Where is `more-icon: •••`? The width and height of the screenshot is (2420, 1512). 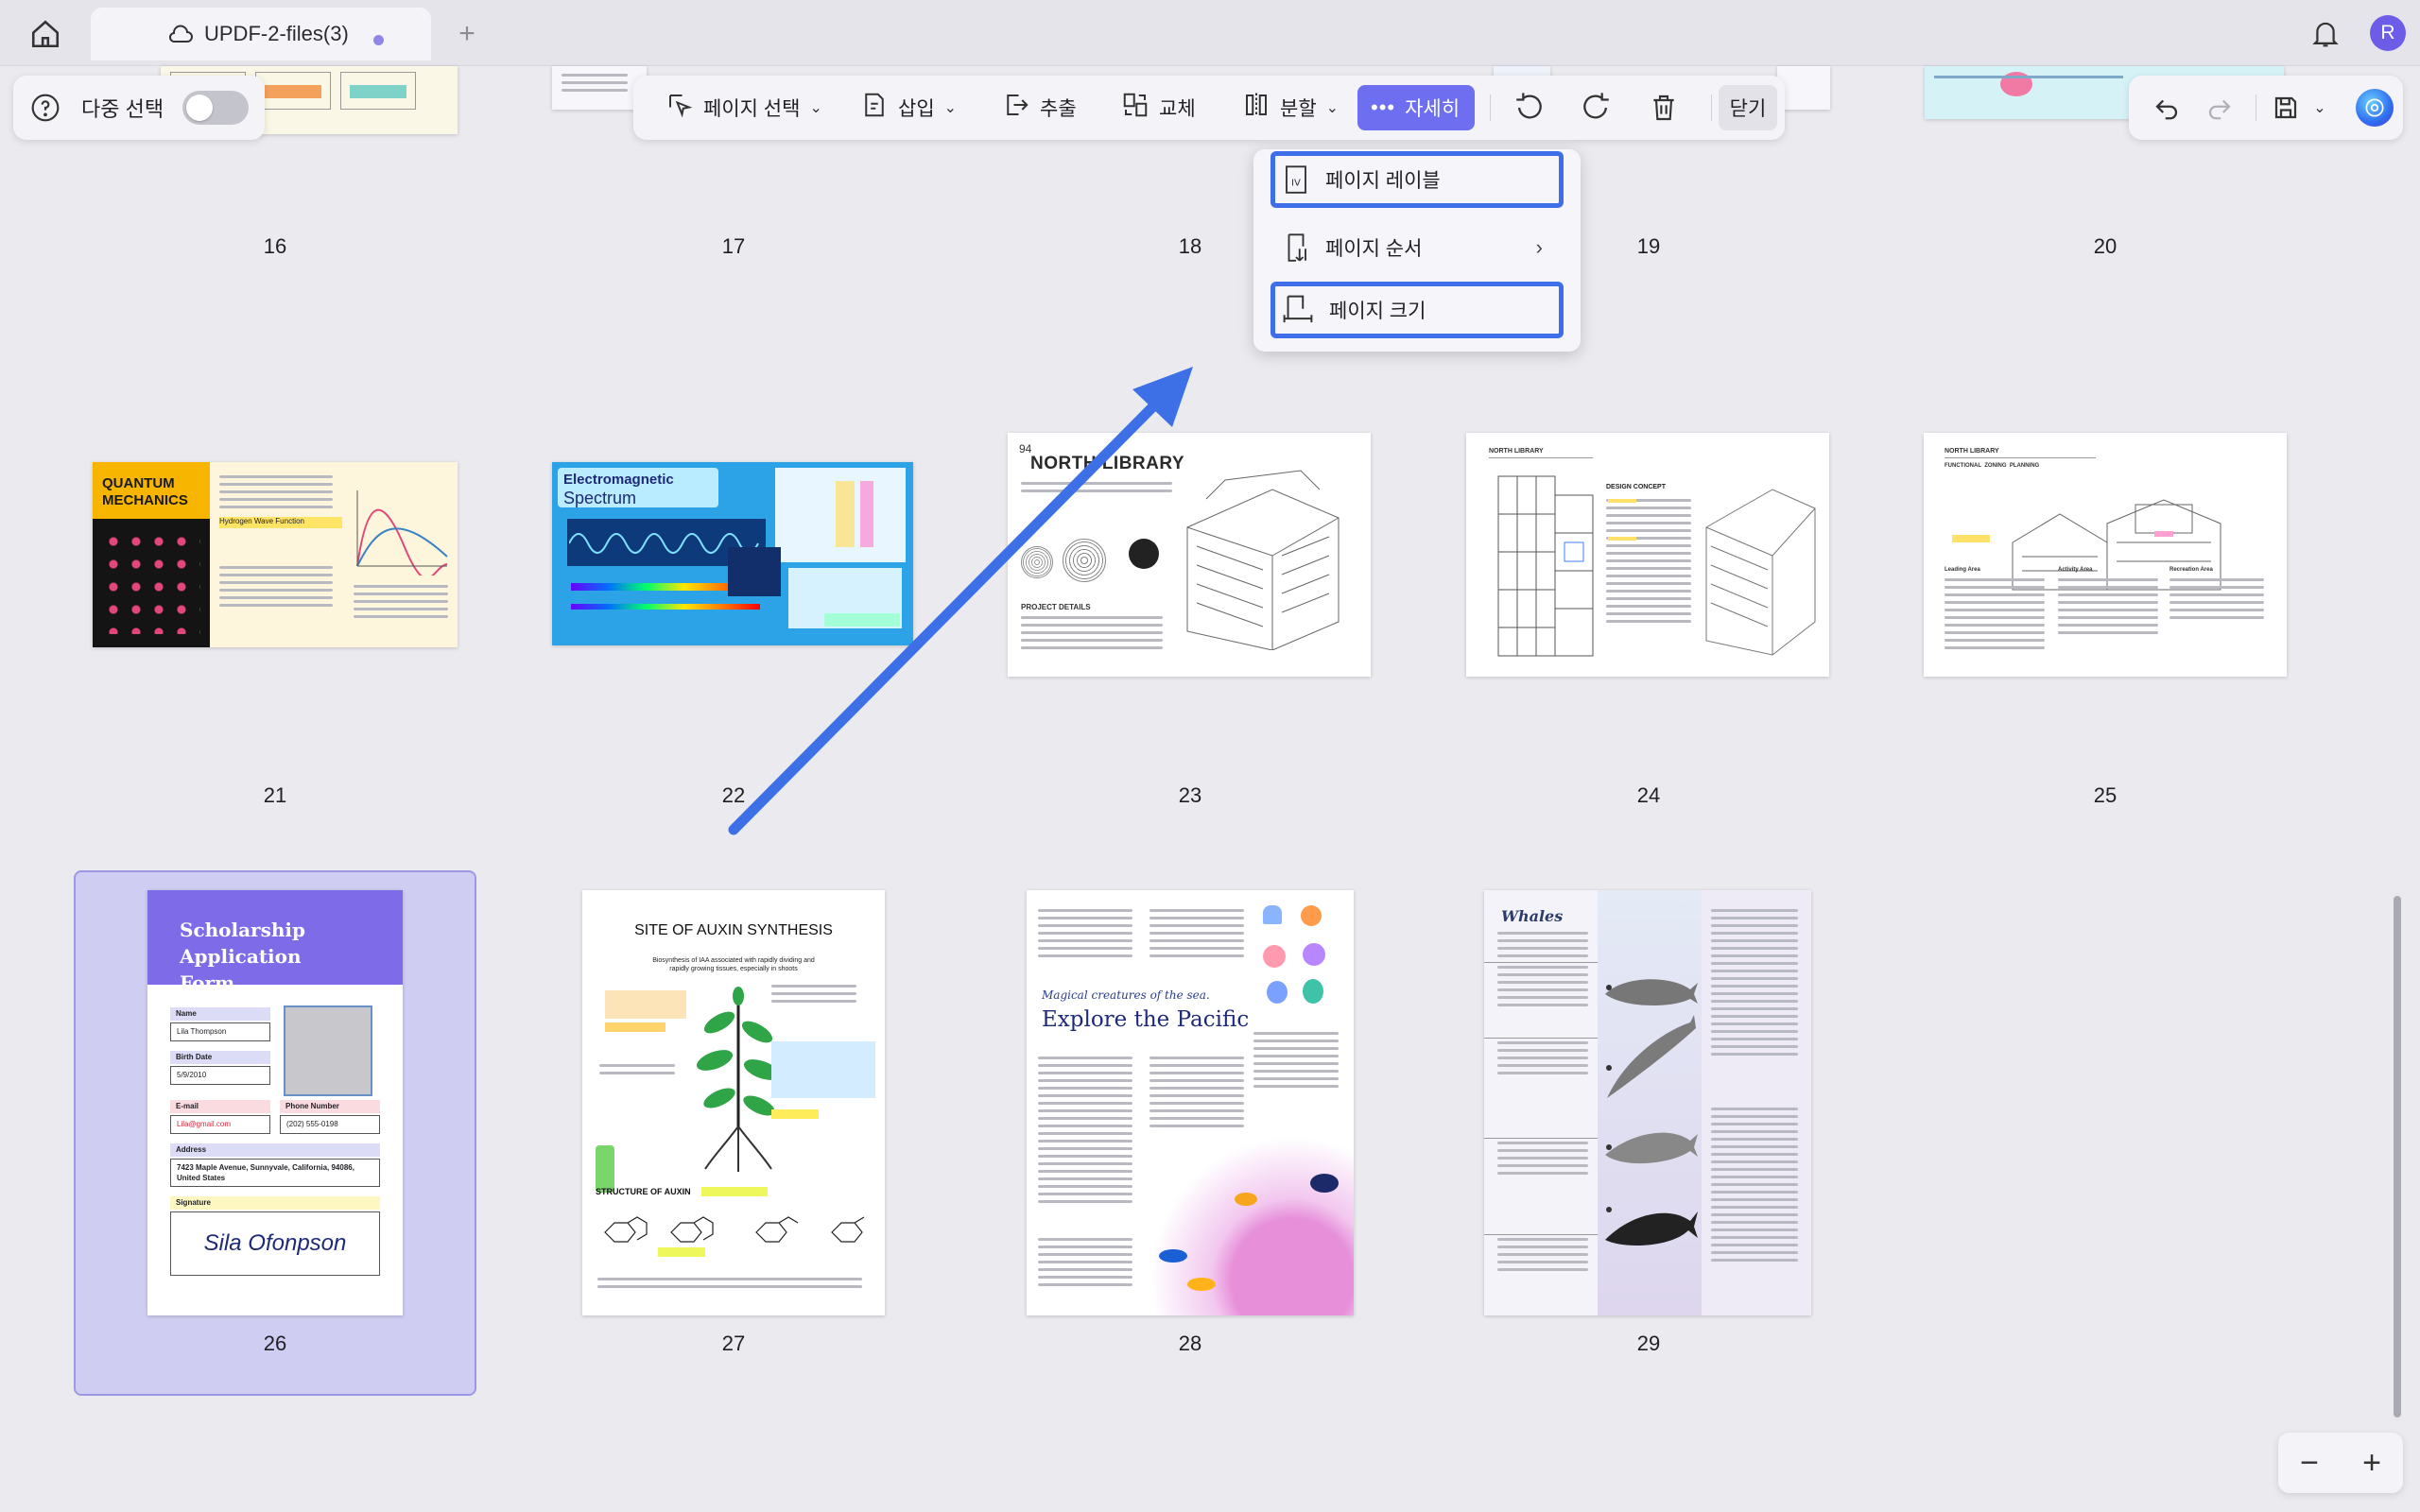
more-icon: ••• is located at coordinates (1383, 107).